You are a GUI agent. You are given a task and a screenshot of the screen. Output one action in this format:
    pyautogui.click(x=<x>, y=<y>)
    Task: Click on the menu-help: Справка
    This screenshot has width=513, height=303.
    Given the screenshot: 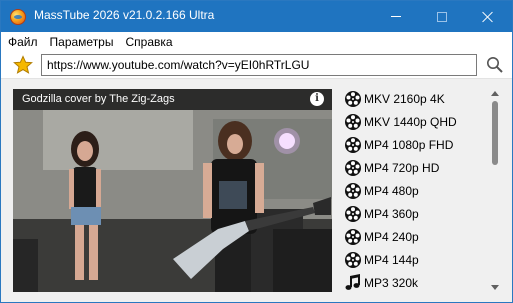 What is the action you would take?
    pyautogui.click(x=148, y=42)
    